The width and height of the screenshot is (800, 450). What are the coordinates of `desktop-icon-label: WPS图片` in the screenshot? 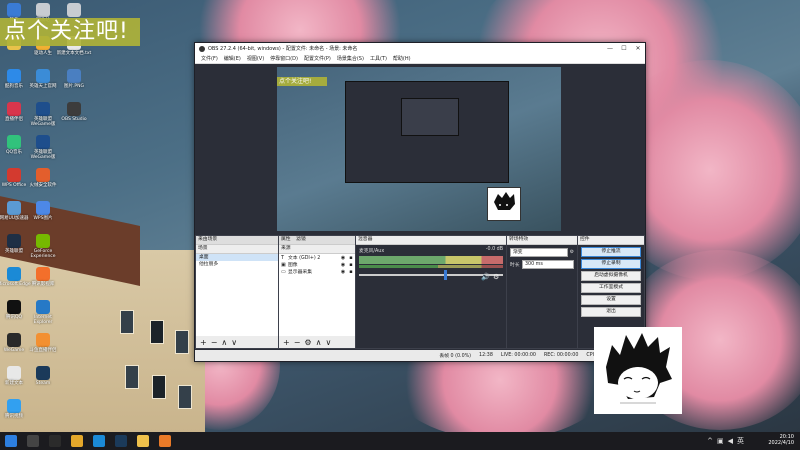 It's located at (43, 218).